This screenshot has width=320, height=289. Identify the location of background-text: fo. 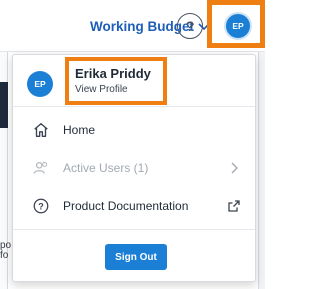
(4, 255).